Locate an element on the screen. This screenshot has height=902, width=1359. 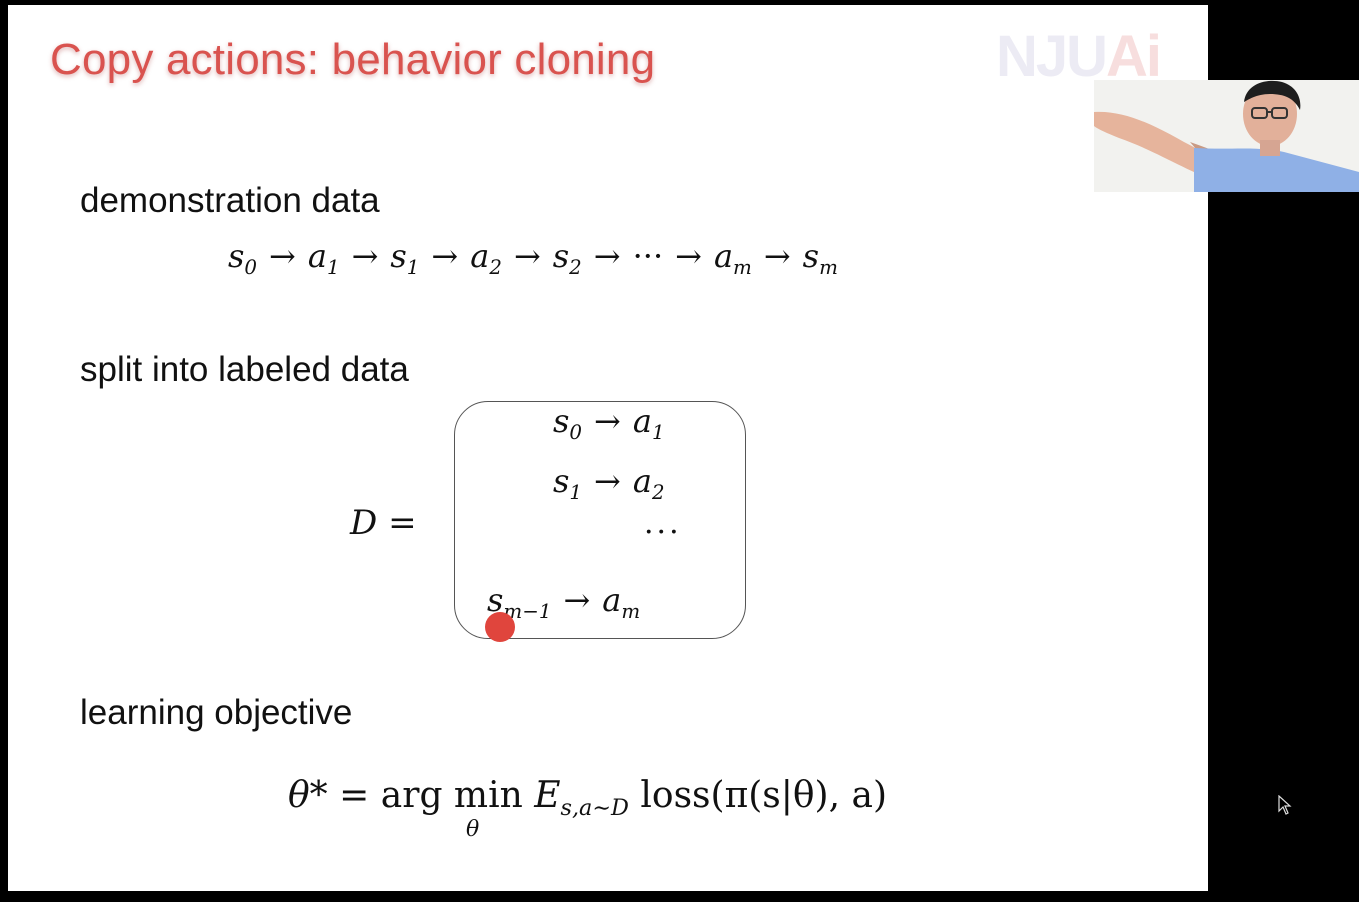
chain-term: a1 is located at coordinates (323, 258).